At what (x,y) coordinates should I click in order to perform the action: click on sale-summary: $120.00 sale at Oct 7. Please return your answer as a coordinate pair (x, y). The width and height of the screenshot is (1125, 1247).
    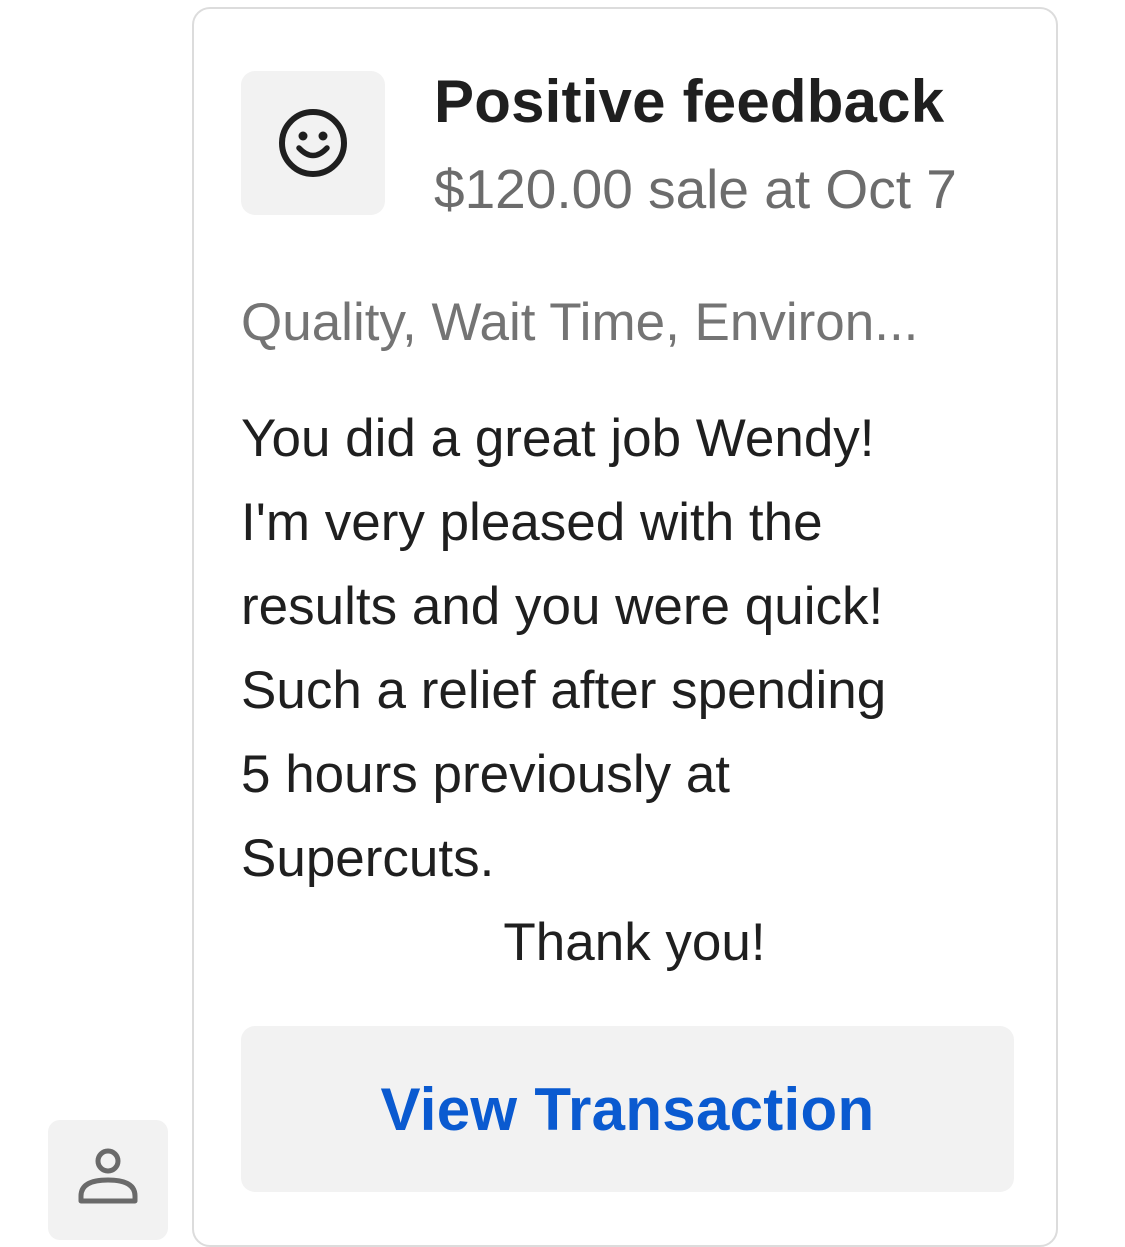
    Looking at the image, I should click on (695, 189).